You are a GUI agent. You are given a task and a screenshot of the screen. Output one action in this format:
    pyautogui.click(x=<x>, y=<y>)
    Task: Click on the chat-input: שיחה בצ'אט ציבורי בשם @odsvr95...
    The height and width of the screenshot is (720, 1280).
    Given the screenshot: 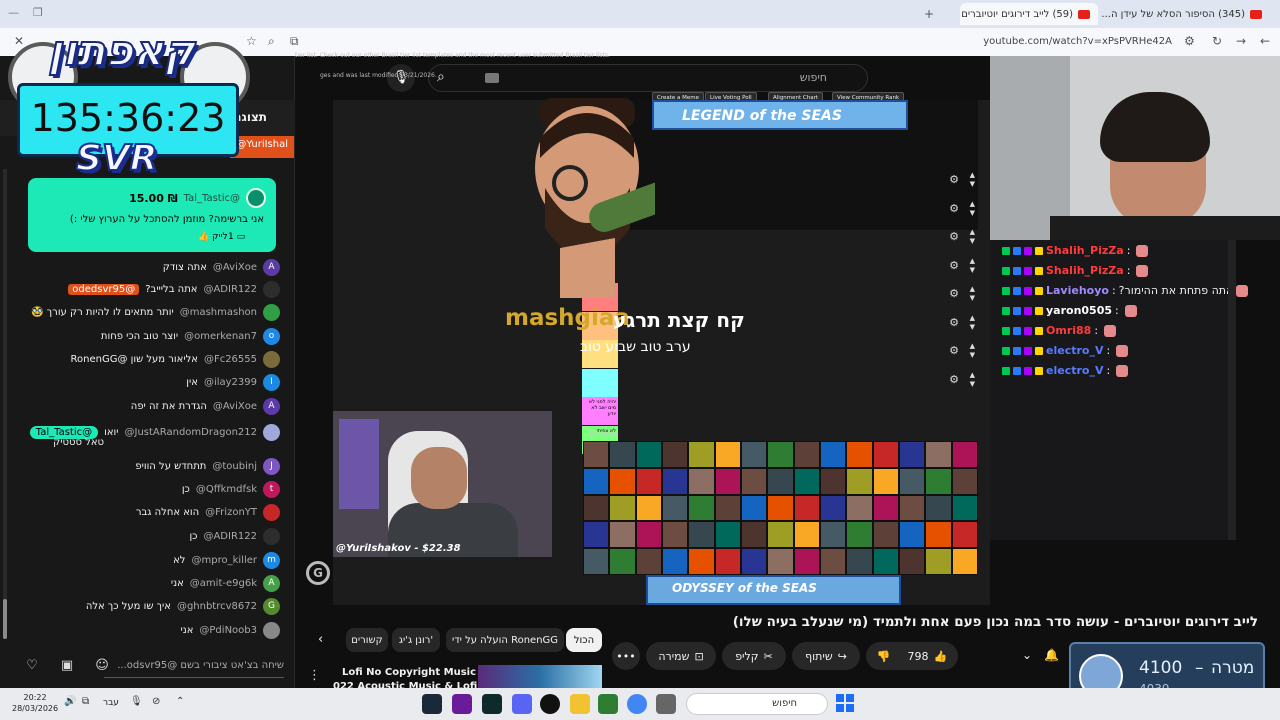 What is the action you would take?
    pyautogui.click(x=194, y=667)
    